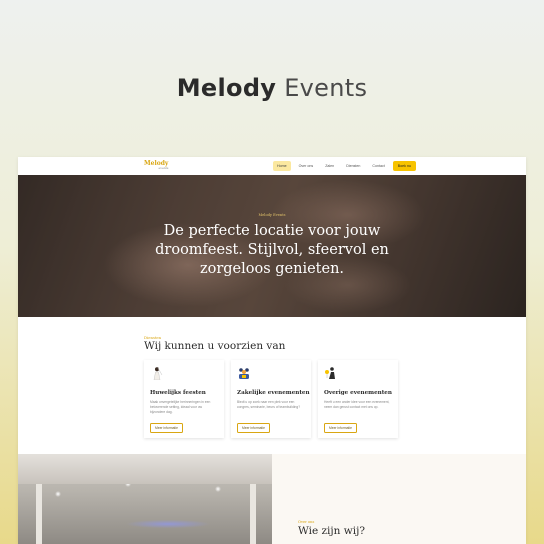 This screenshot has height=544, width=544. I want to click on party-icon, so click(330, 373).